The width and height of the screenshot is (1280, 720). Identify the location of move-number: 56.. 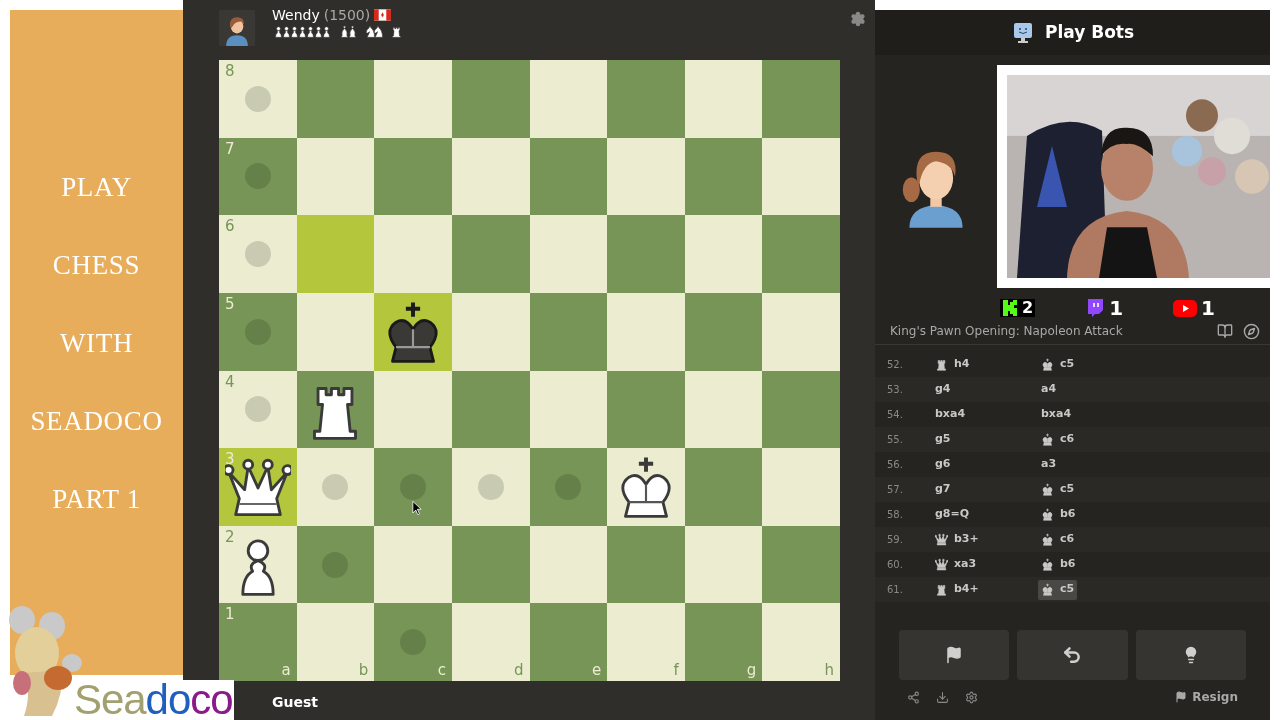
(895, 465).